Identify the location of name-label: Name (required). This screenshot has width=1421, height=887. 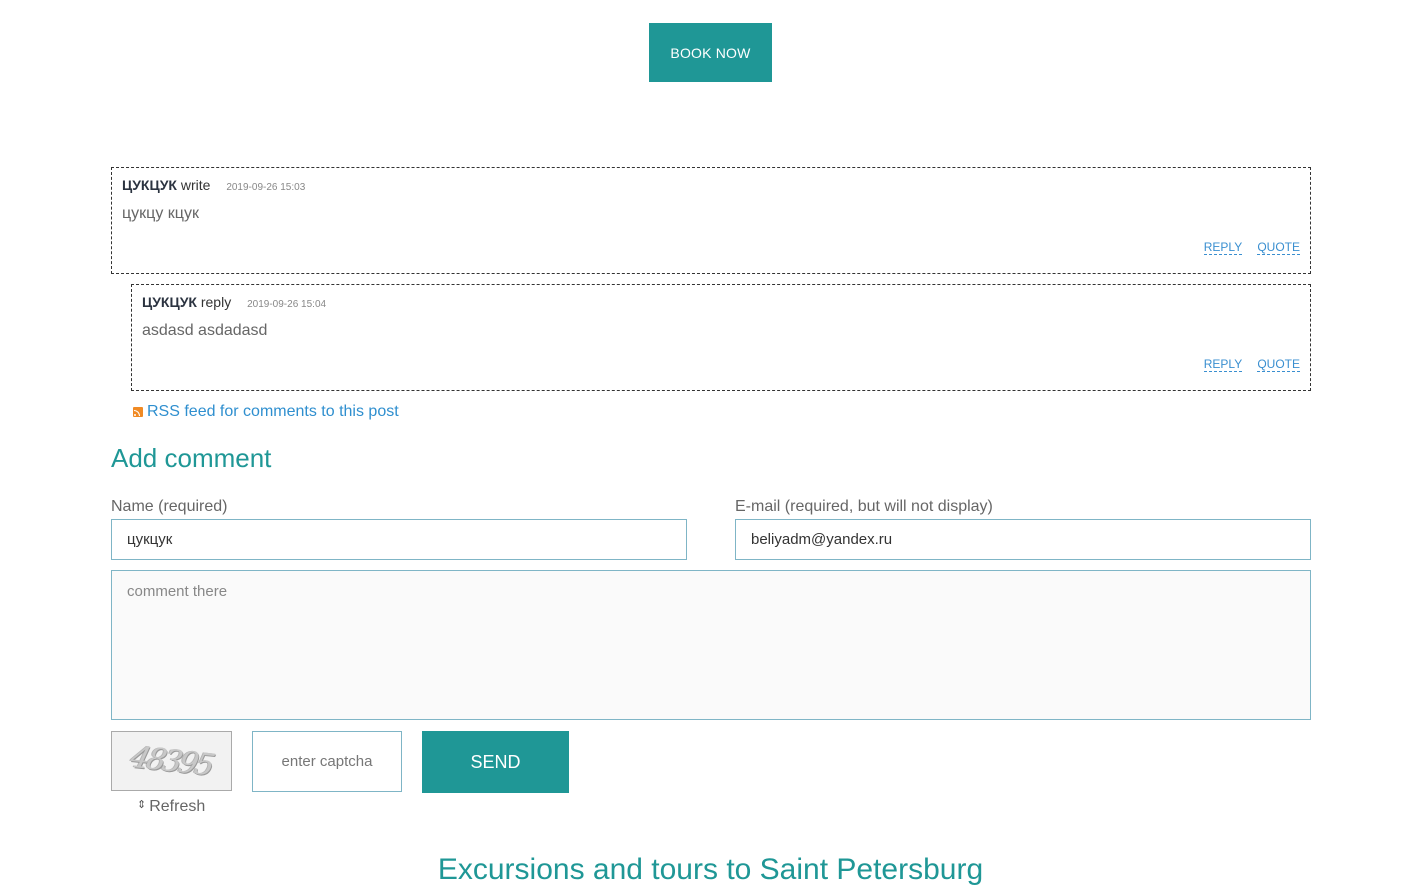
(169, 506).